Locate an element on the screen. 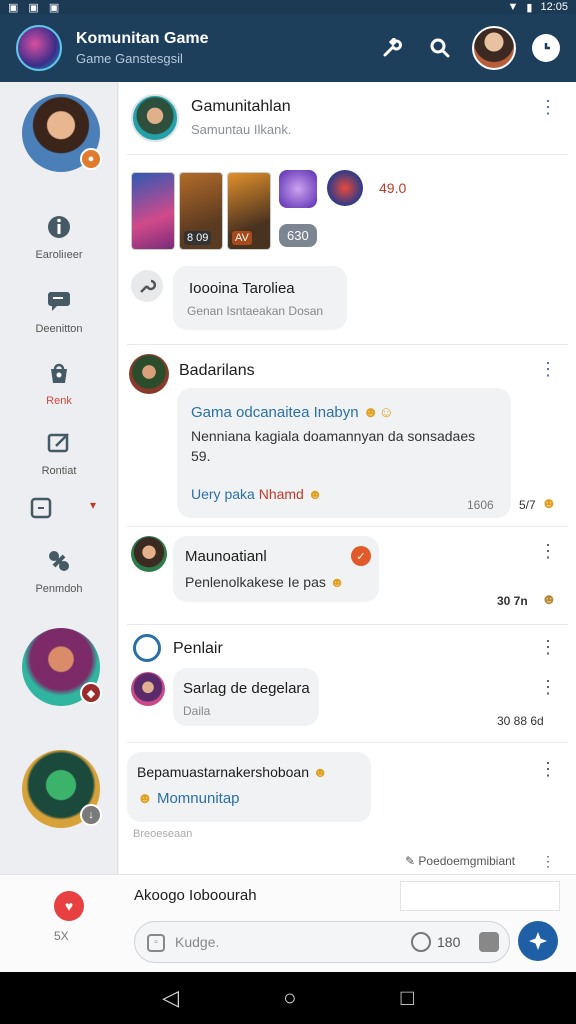  reaction-count: 30 88 6d is located at coordinates (520, 721).